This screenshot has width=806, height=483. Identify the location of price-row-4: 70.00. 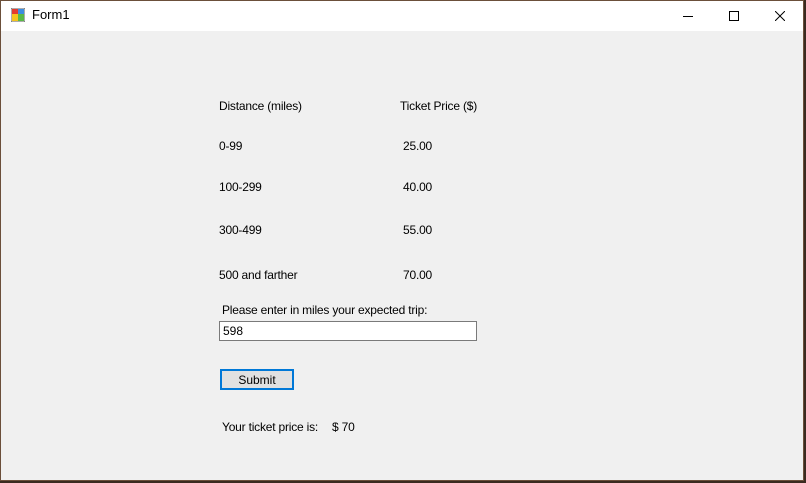
(418, 275).